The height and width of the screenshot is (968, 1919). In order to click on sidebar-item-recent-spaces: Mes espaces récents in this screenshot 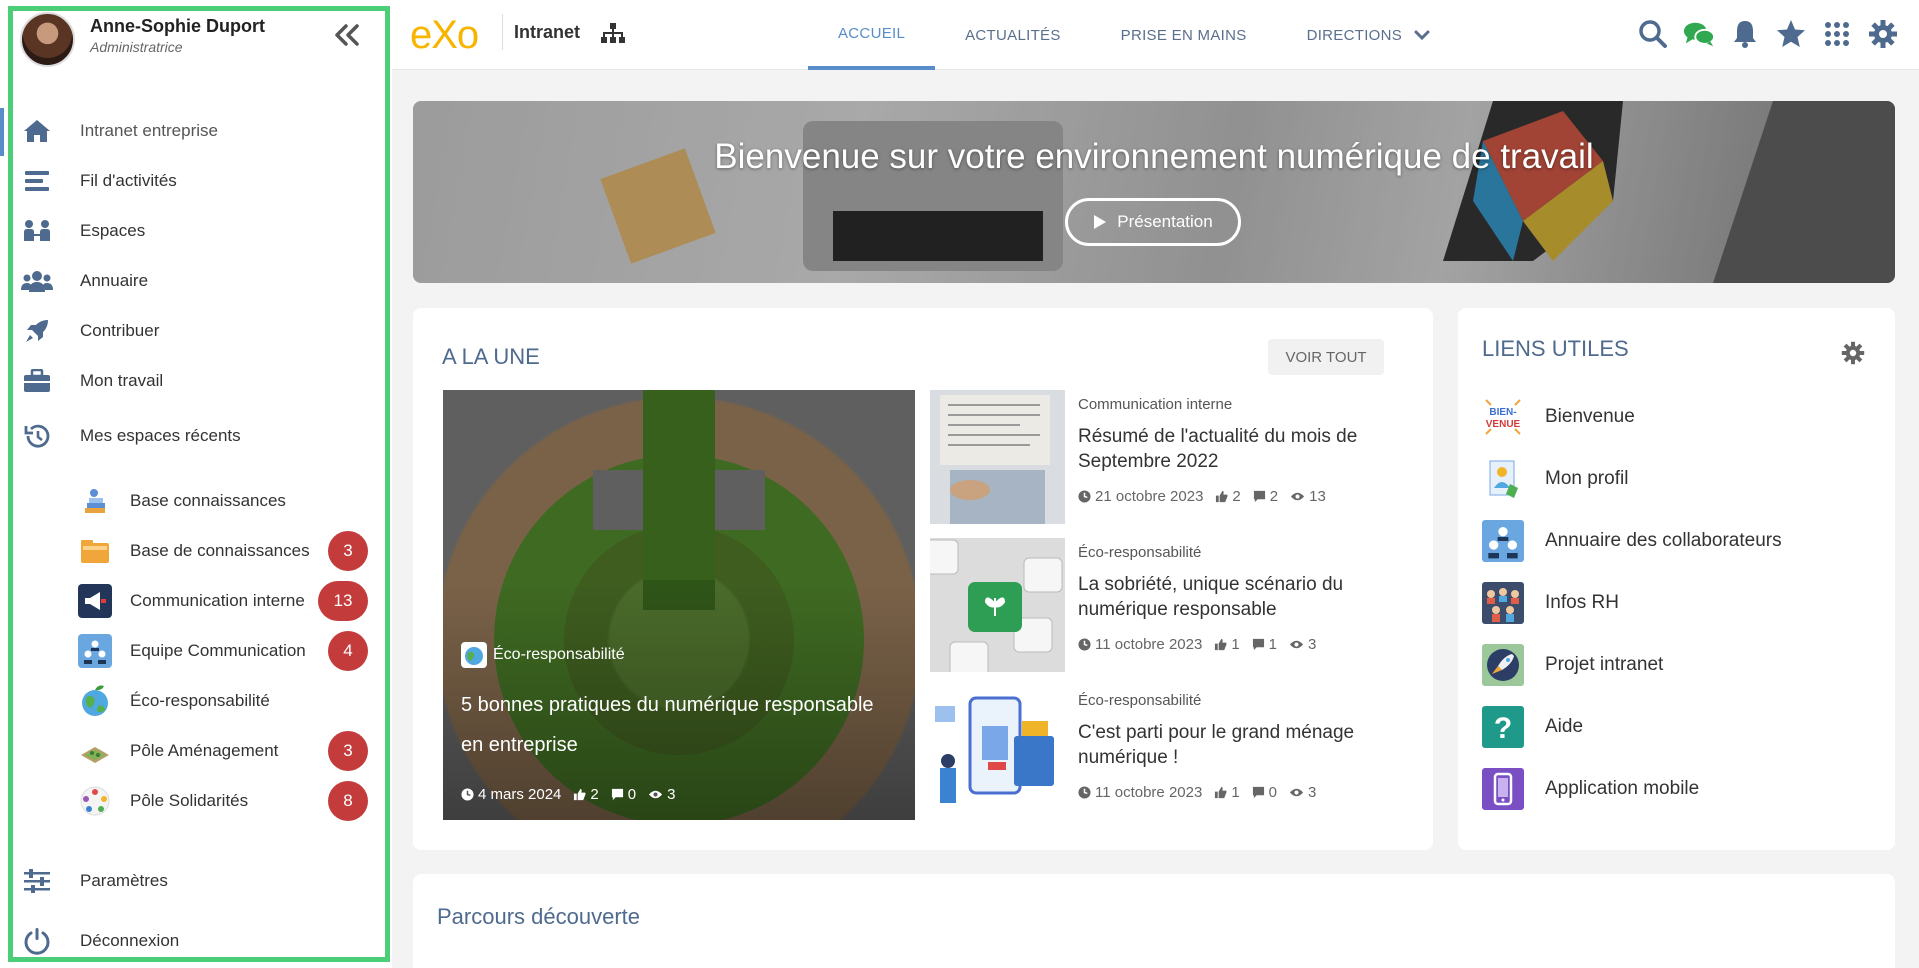, I will do `click(200, 436)`.